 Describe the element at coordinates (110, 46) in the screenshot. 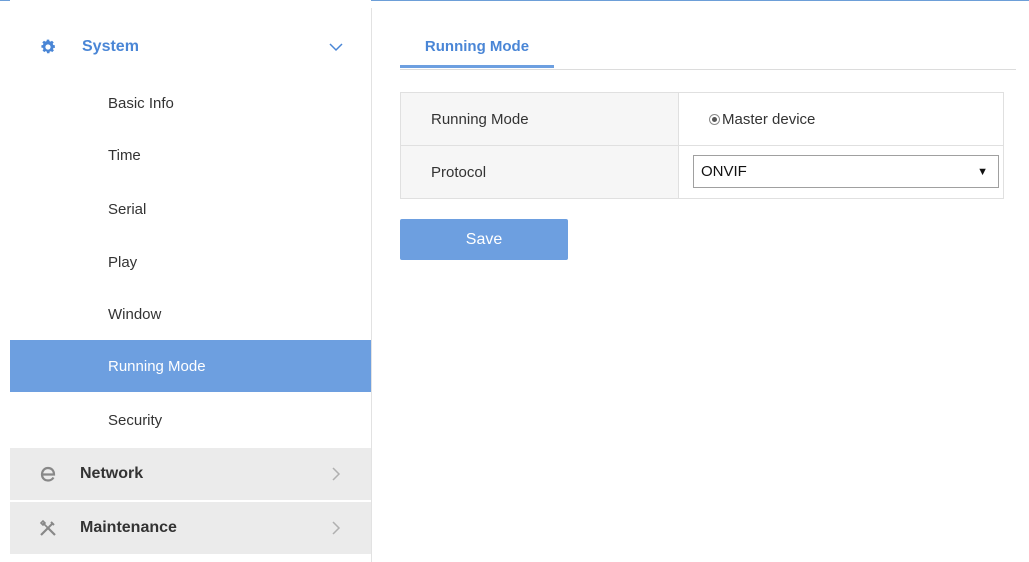

I see `sidebar-group-label: System` at that location.